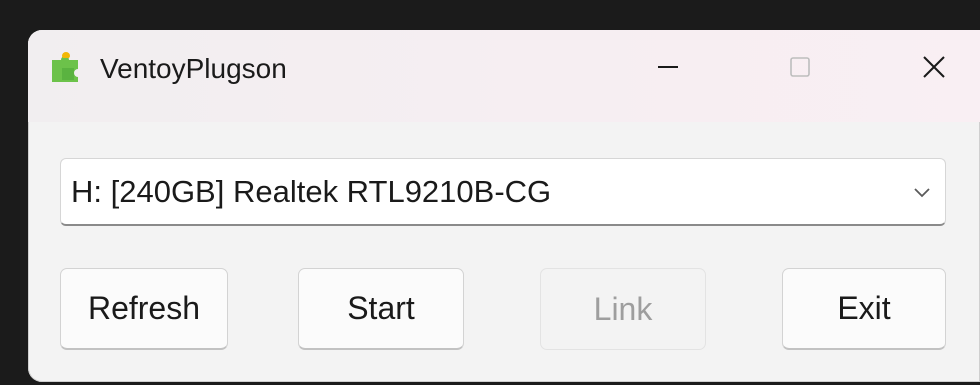  What do you see at coordinates (66, 68) in the screenshot?
I see `puzzle-piece-icon` at bounding box center [66, 68].